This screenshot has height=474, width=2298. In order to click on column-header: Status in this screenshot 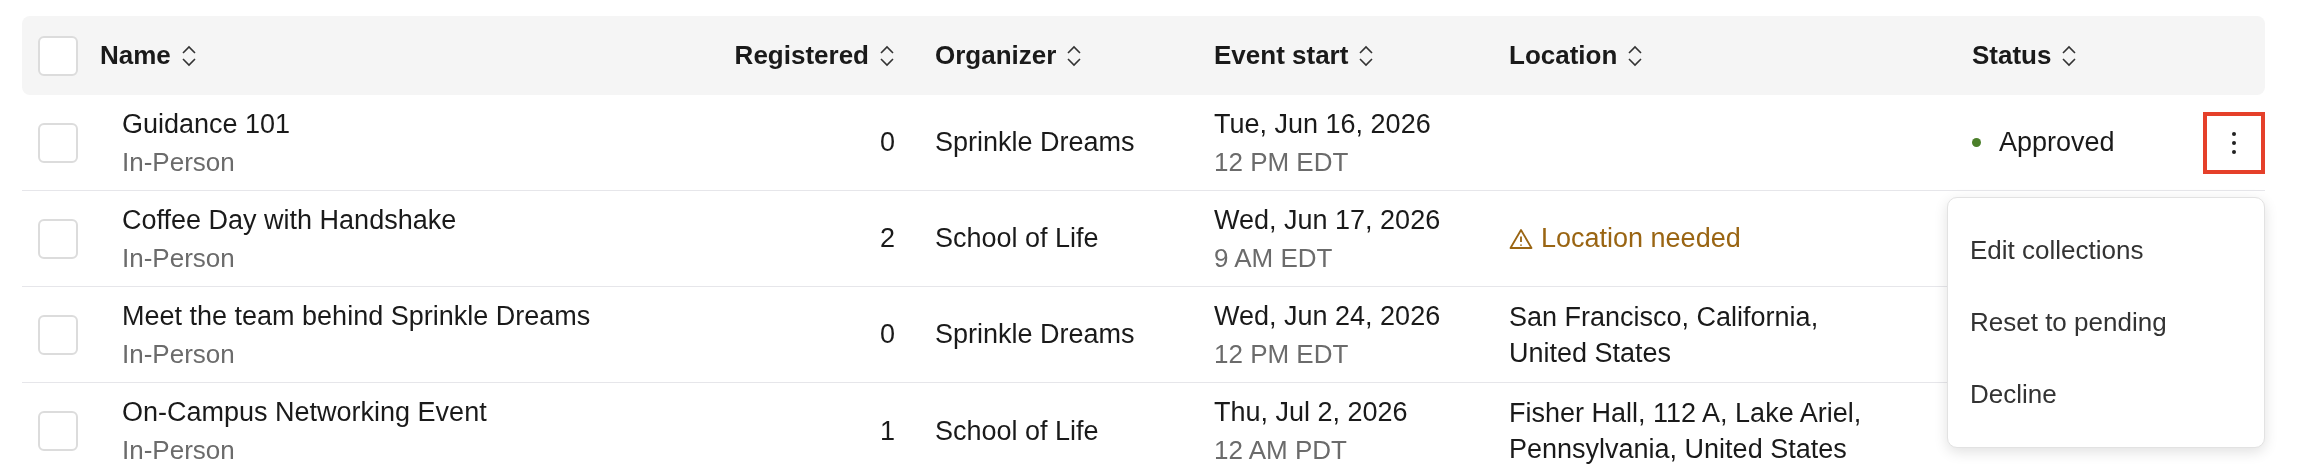, I will do `click(2025, 55)`.